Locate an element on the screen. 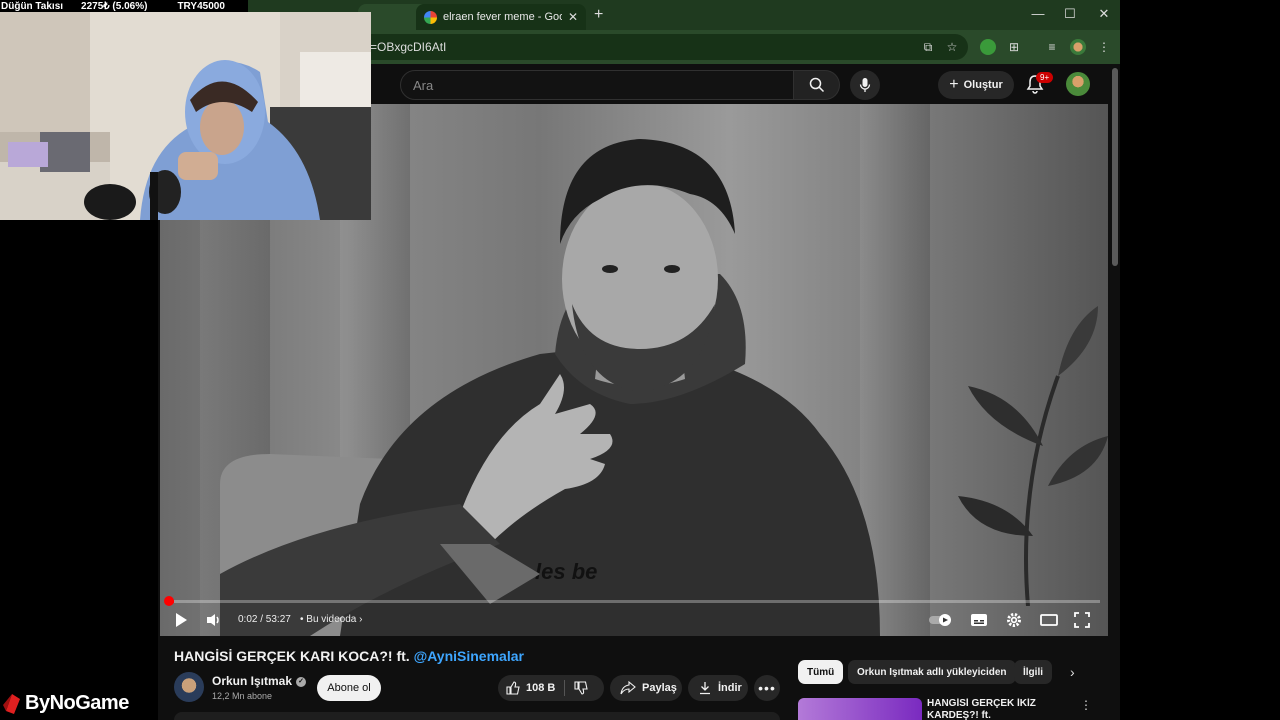 Image resolution: width=1280 pixels, height=720 pixels. chip-from-uploader: Orkun Işıtmak adlı yükleyiciden is located at coordinates (932, 672).